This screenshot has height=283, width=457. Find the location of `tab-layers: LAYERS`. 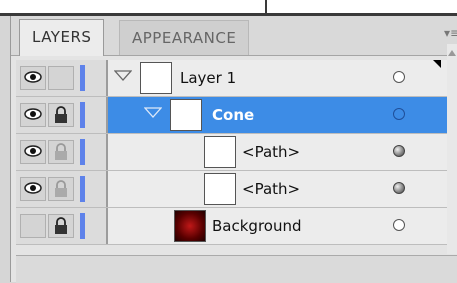

tab-layers: LAYERS is located at coordinates (62, 37).